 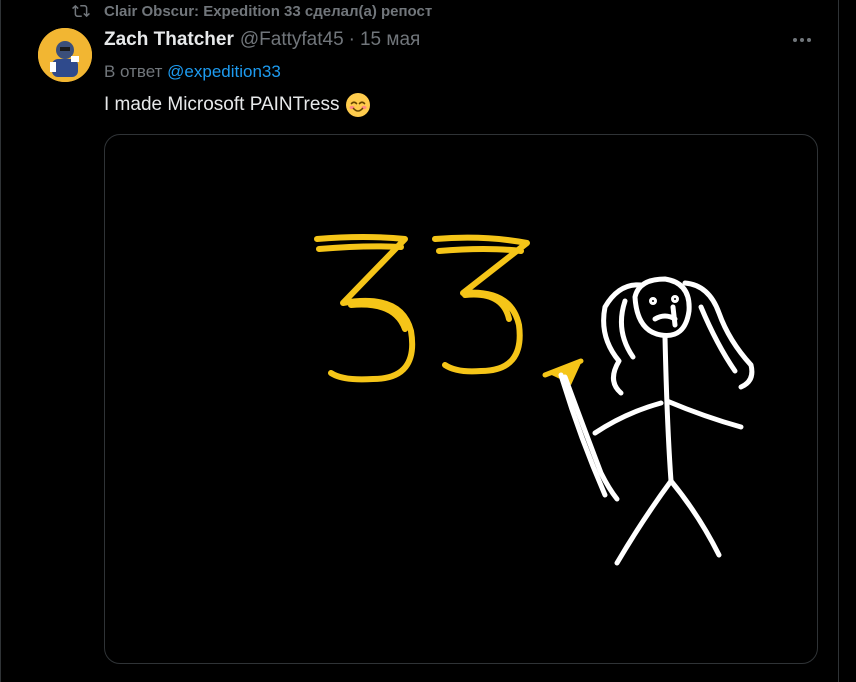 I want to click on more-dots-icon, so click(x=802, y=40).